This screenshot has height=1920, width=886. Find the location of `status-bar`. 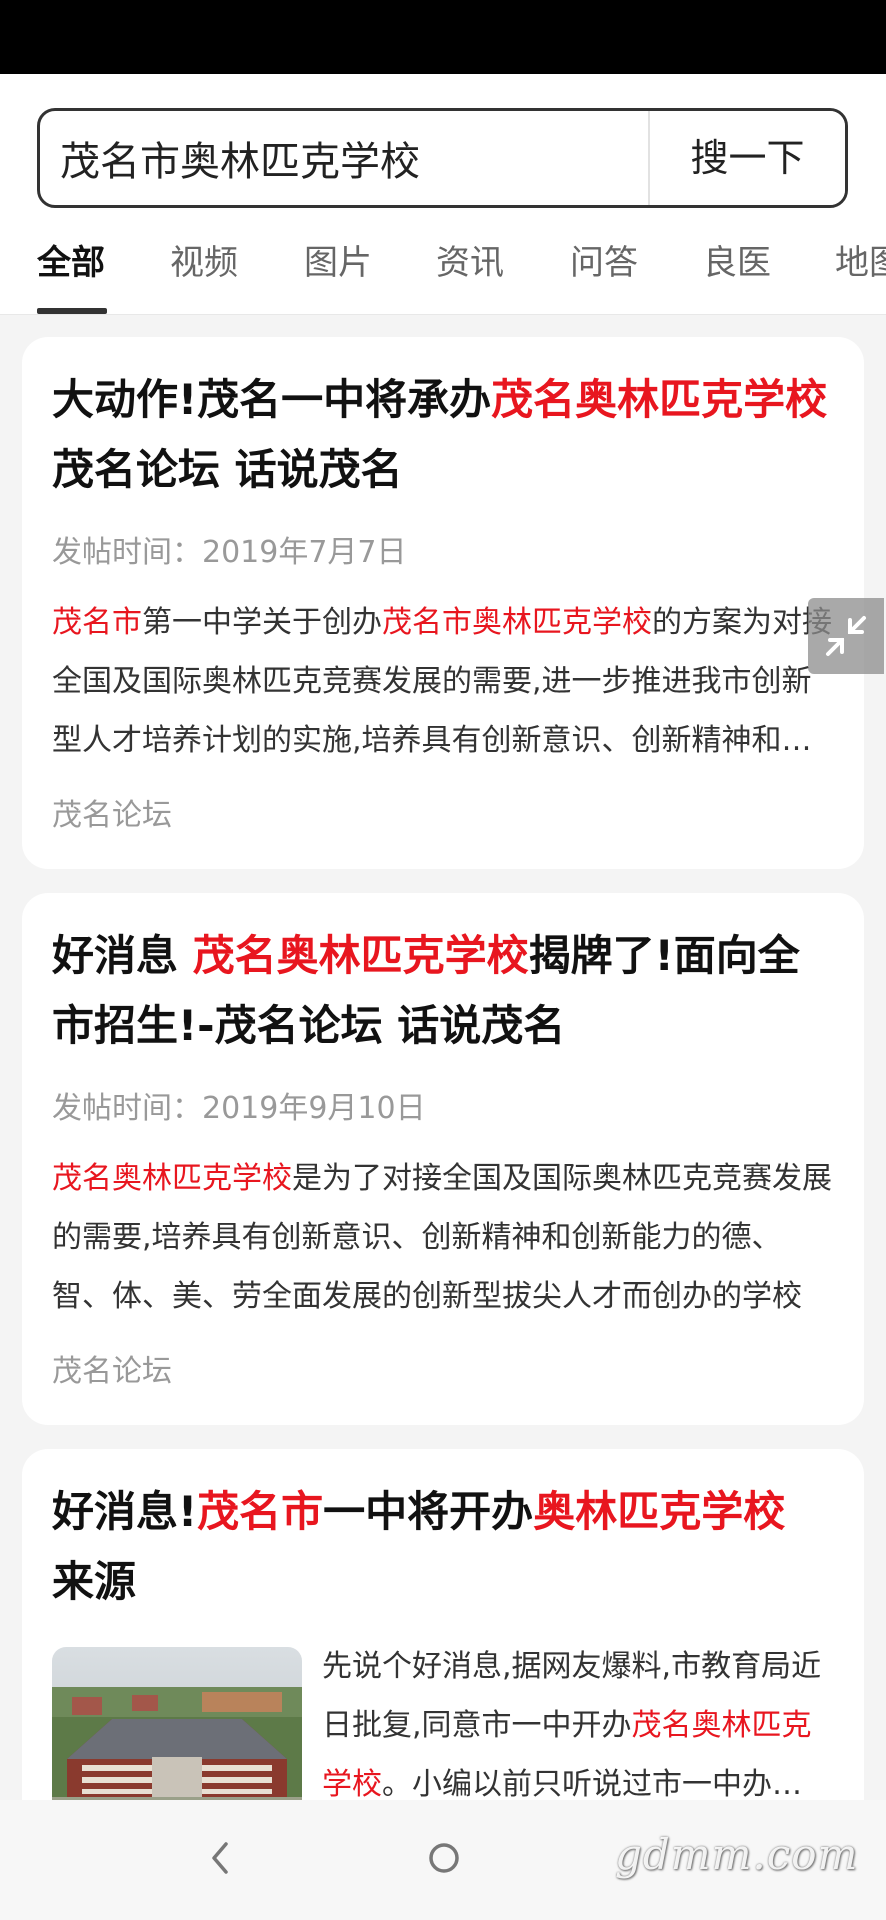

status-bar is located at coordinates (443, 37).